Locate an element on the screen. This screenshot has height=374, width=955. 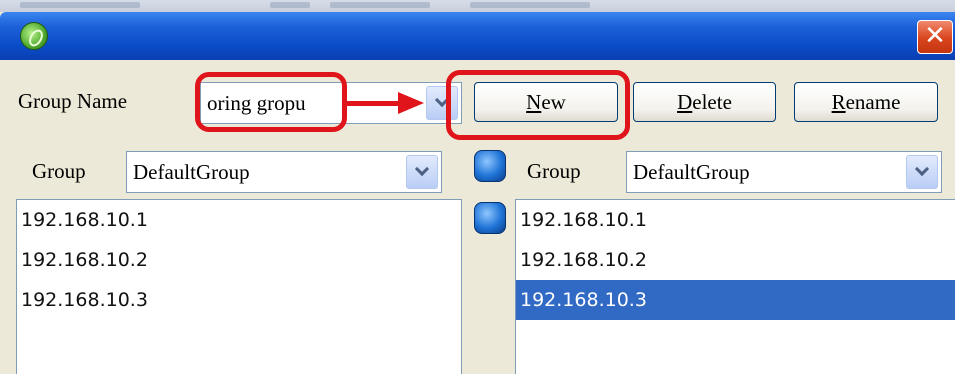
annotation-arrow-line is located at coordinates (372, 103).